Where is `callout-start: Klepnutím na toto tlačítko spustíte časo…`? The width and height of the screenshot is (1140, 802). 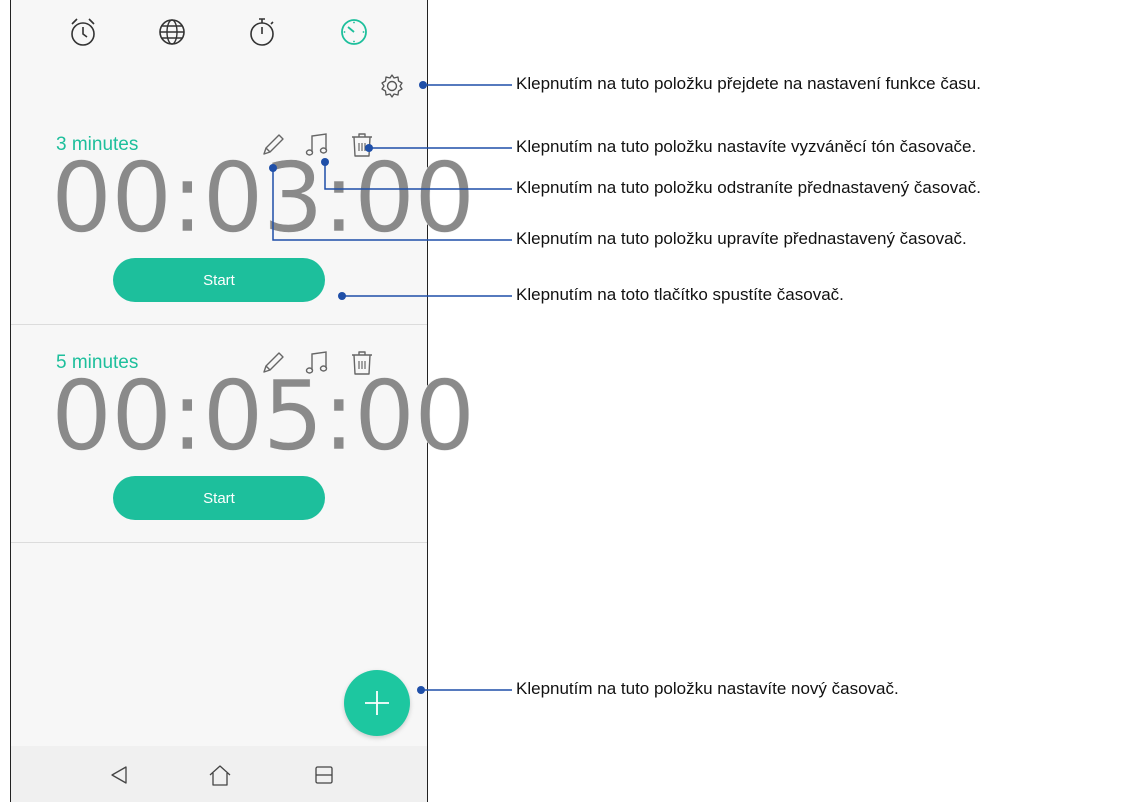 callout-start: Klepnutím na toto tlačítko spustíte časo… is located at coordinates (680, 294).